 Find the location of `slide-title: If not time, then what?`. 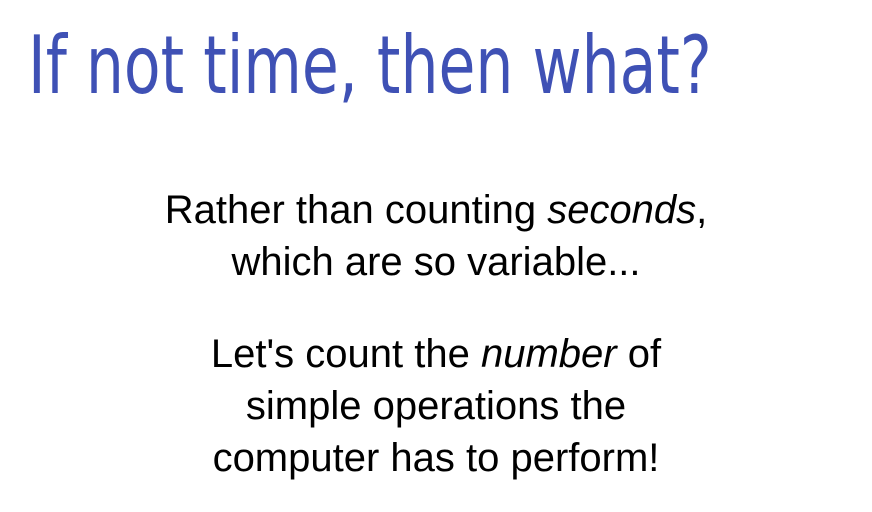

slide-title: If not time, then what? is located at coordinates (370, 65).